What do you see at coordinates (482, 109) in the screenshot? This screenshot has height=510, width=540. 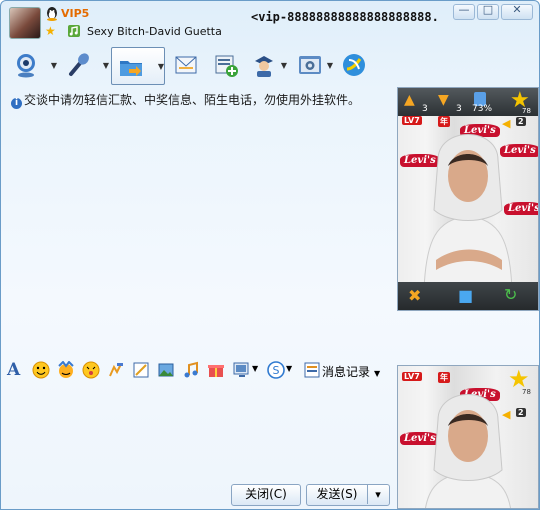 I see `pk-rate: 73%` at bounding box center [482, 109].